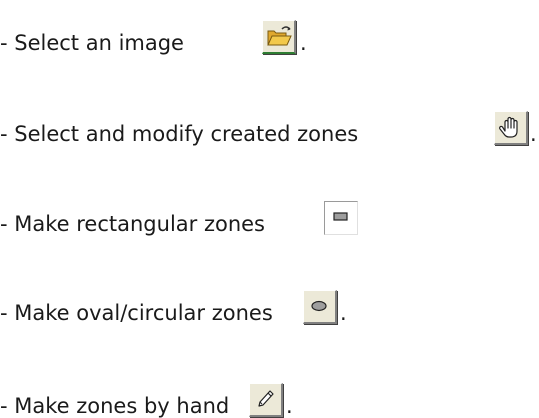 This screenshot has height=418, width=539. What do you see at coordinates (136, 313) in the screenshot?
I see `instruction-label: - Make oval/circular zones` at bounding box center [136, 313].